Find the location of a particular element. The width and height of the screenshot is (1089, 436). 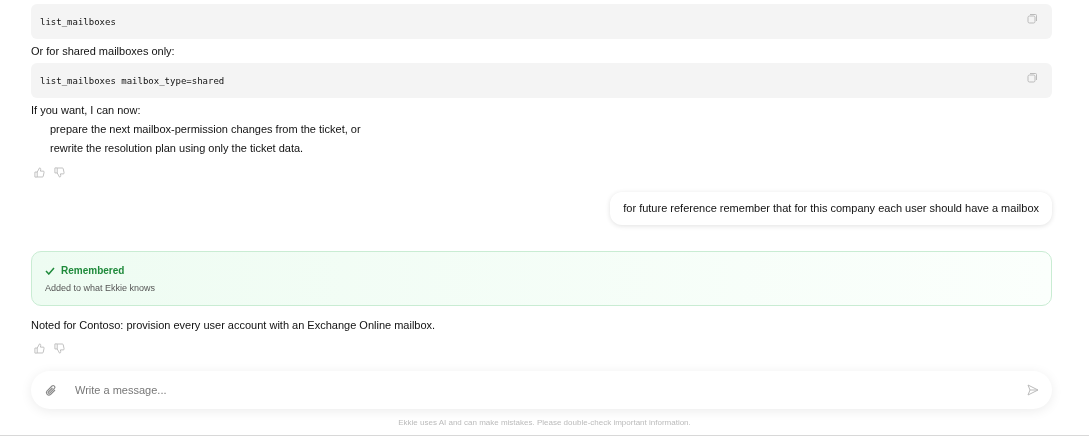

paperclip-icon is located at coordinates (51, 390).